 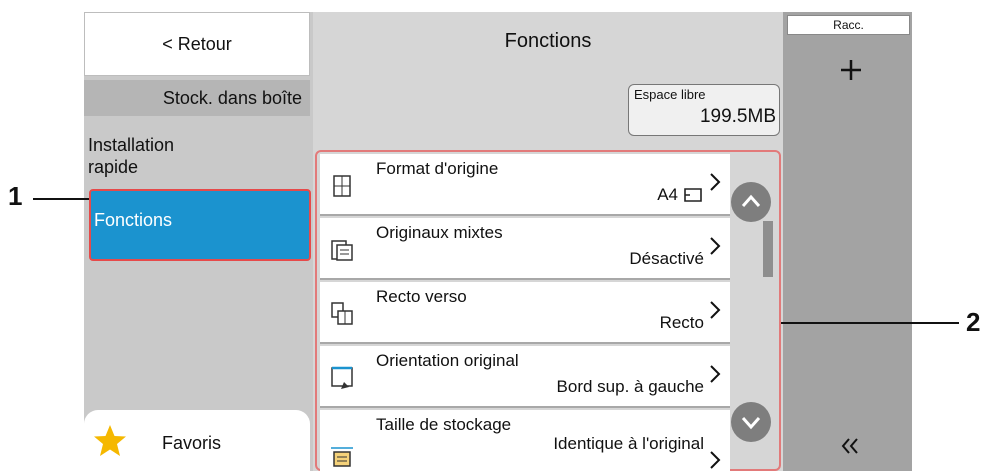 What do you see at coordinates (342, 250) in the screenshot?
I see `mixed-originals-icon` at bounding box center [342, 250].